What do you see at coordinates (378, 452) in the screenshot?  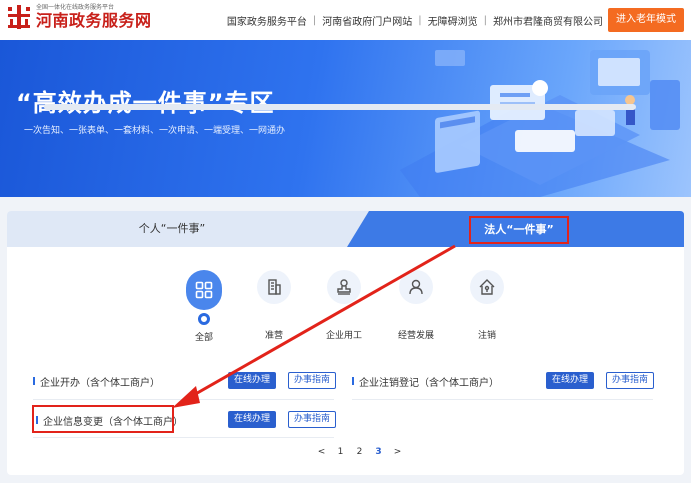 I see `pager-page-3-current: 3` at bounding box center [378, 452].